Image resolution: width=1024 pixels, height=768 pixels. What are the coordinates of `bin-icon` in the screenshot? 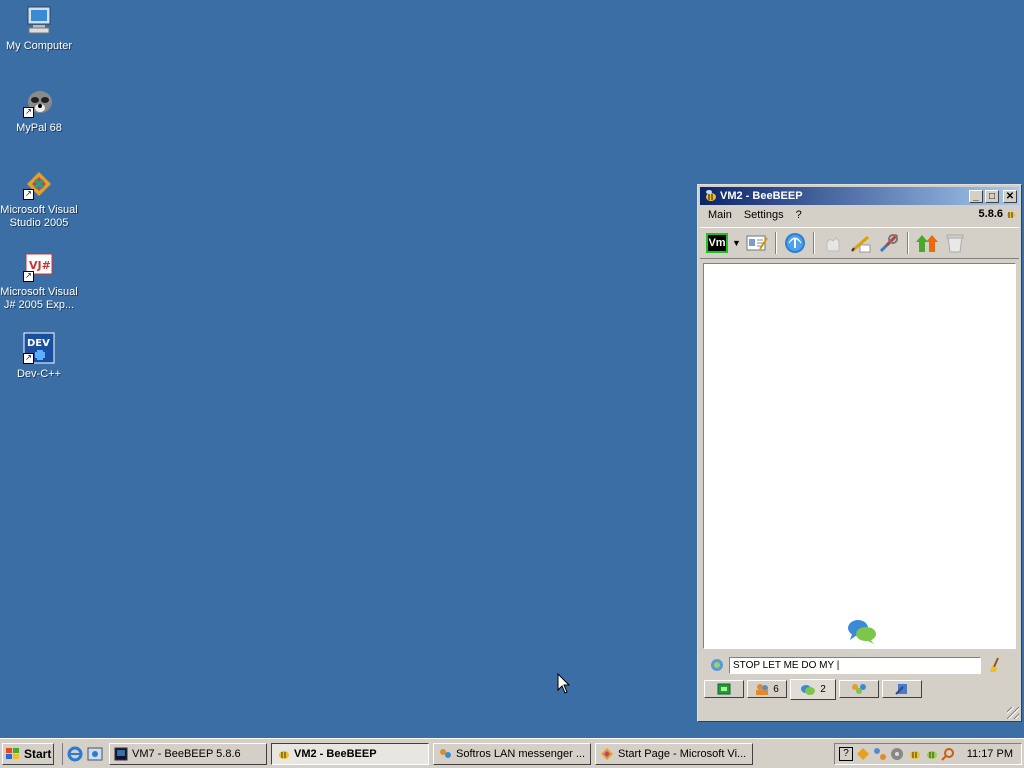 It's located at (955, 243).